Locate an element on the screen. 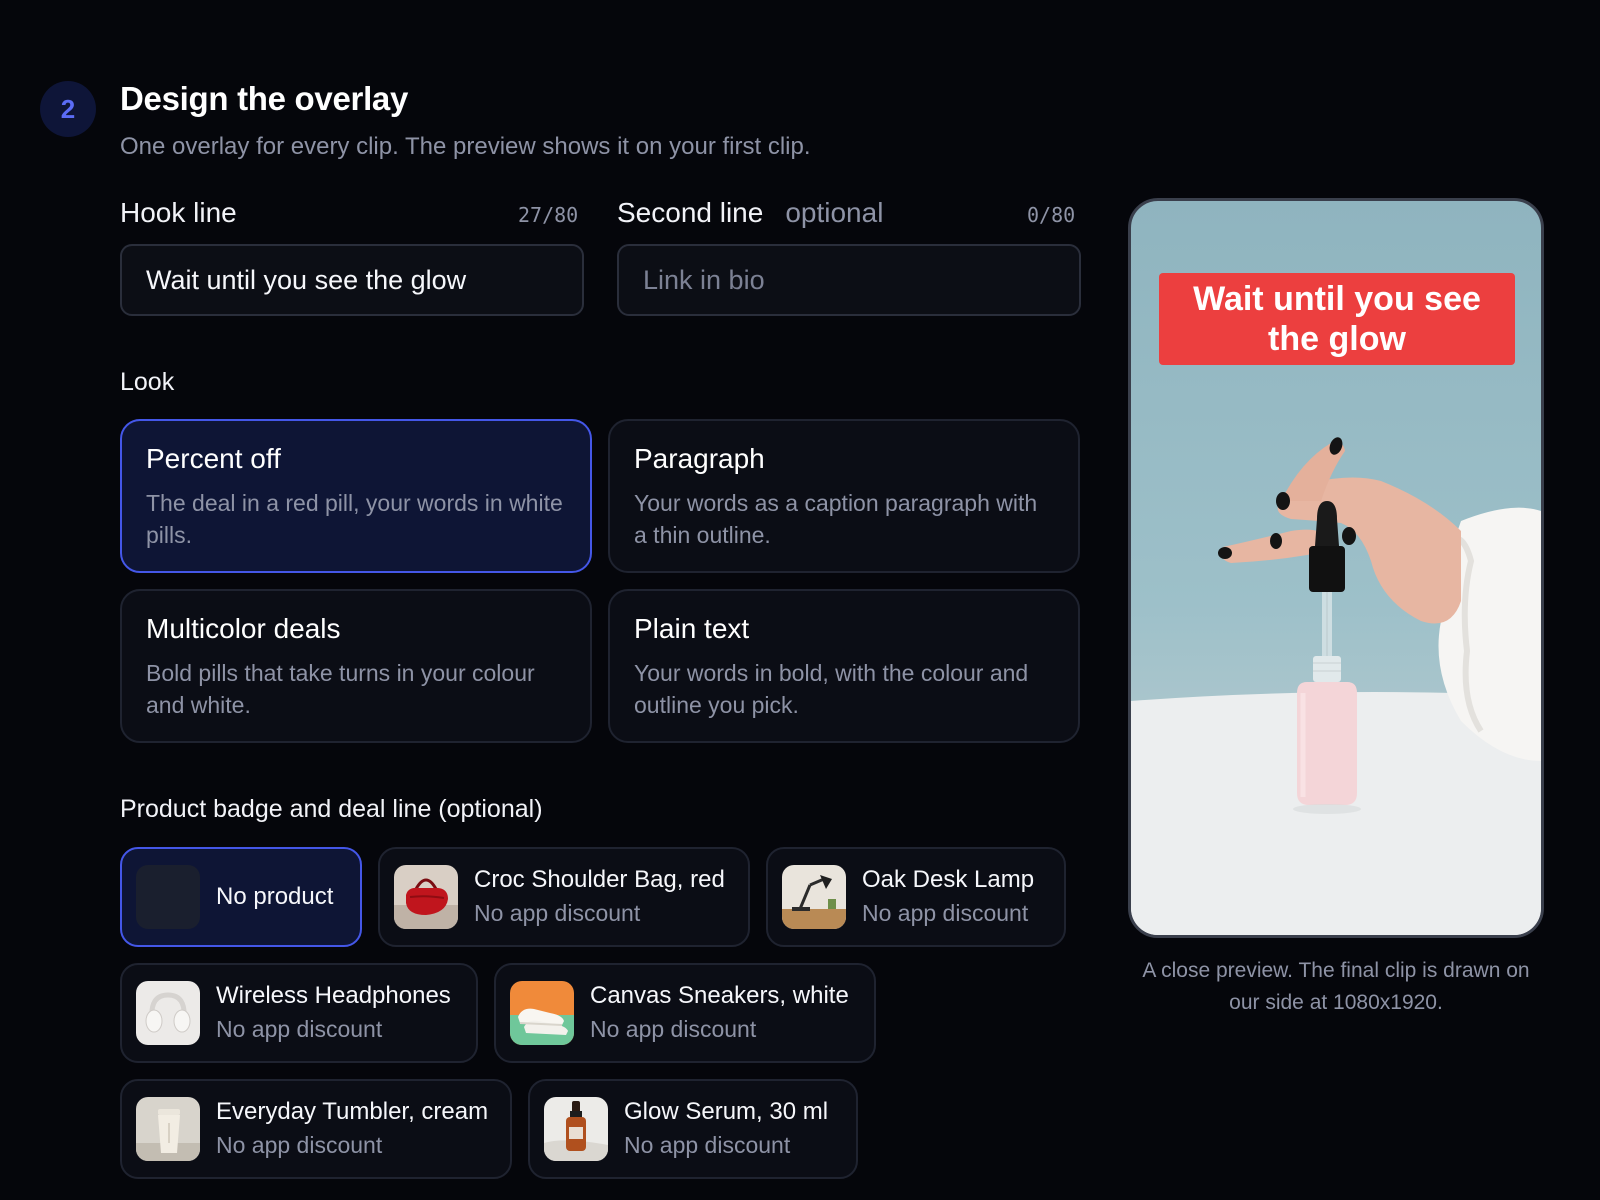 The image size is (1600, 1200). hook-line-input is located at coordinates (352, 280).